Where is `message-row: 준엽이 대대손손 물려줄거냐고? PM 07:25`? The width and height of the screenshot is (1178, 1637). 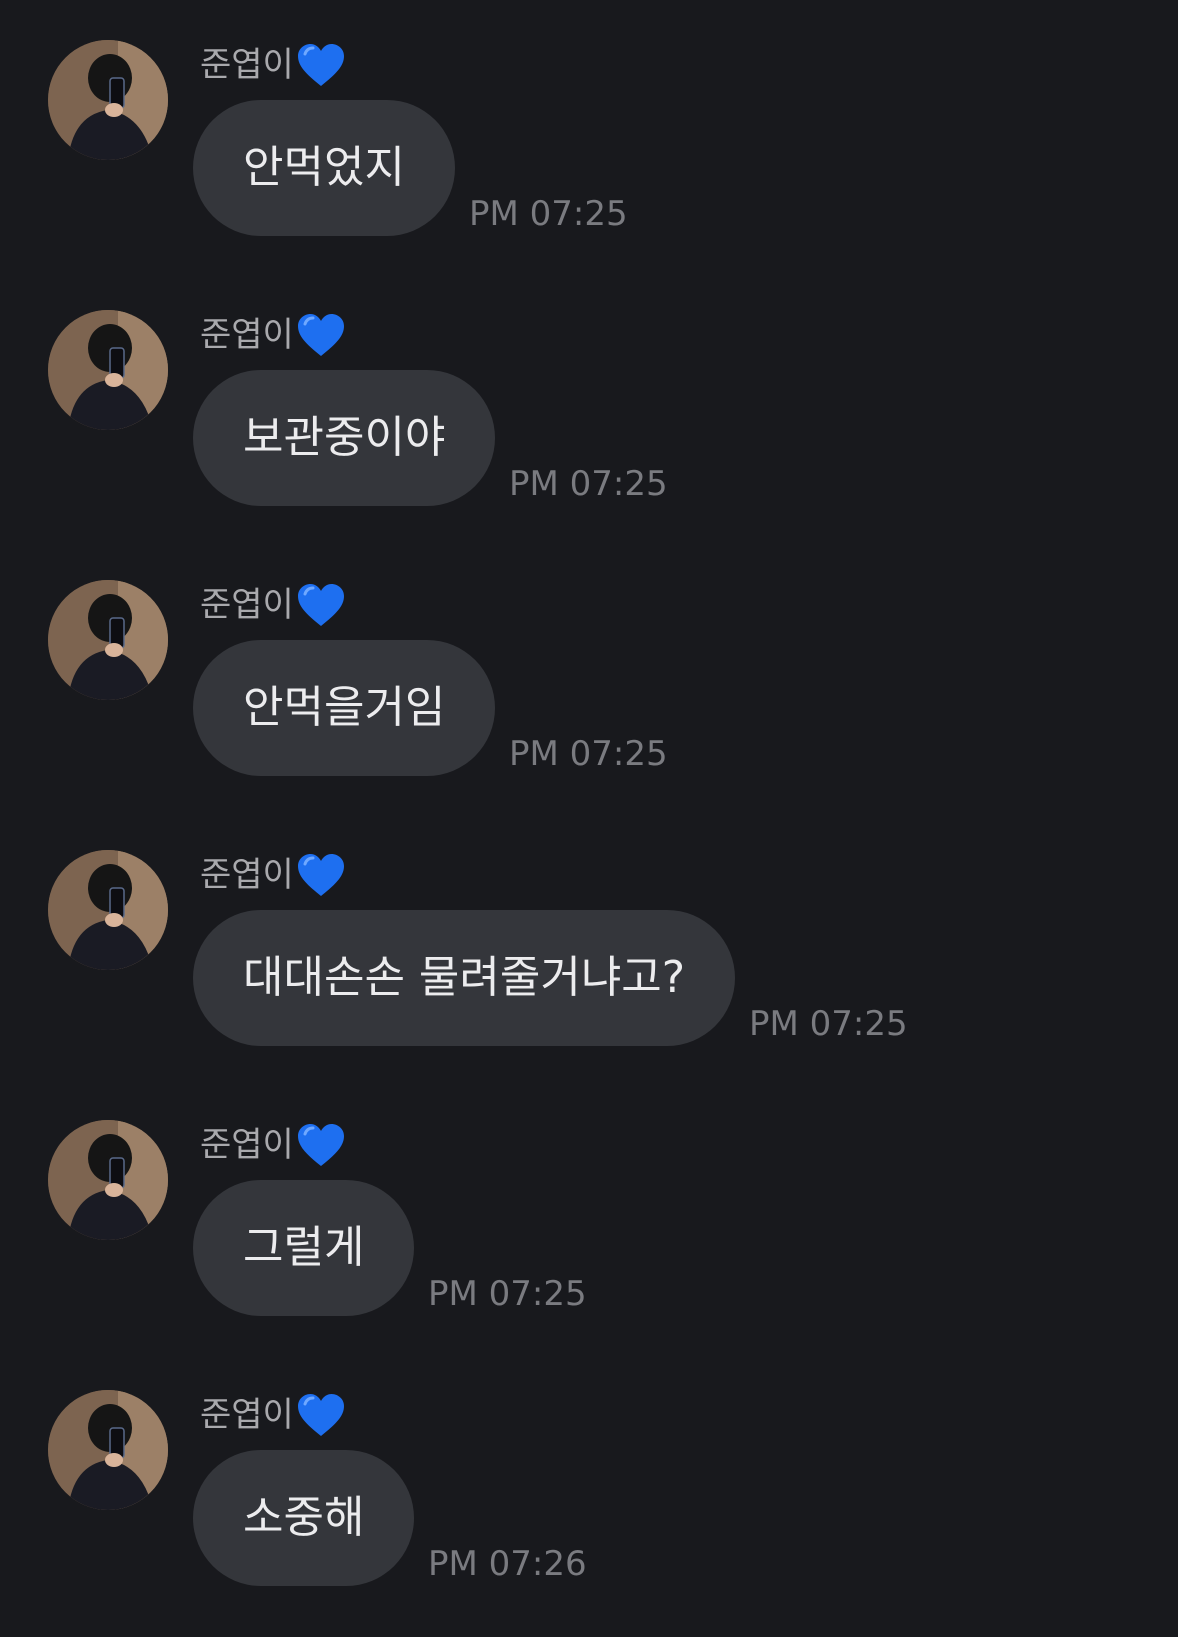
message-row: 준엽이 대대손손 물려줄거냐고? PM 07:25 is located at coordinates (589, 928).